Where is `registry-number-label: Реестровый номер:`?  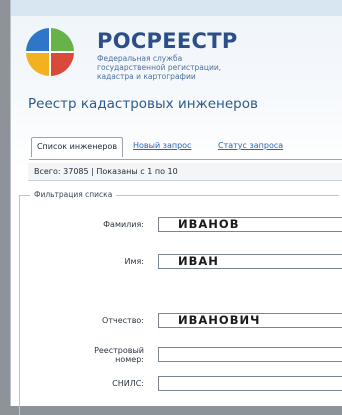 registry-number-label: Реестровый номер: is located at coordinates (109, 355).